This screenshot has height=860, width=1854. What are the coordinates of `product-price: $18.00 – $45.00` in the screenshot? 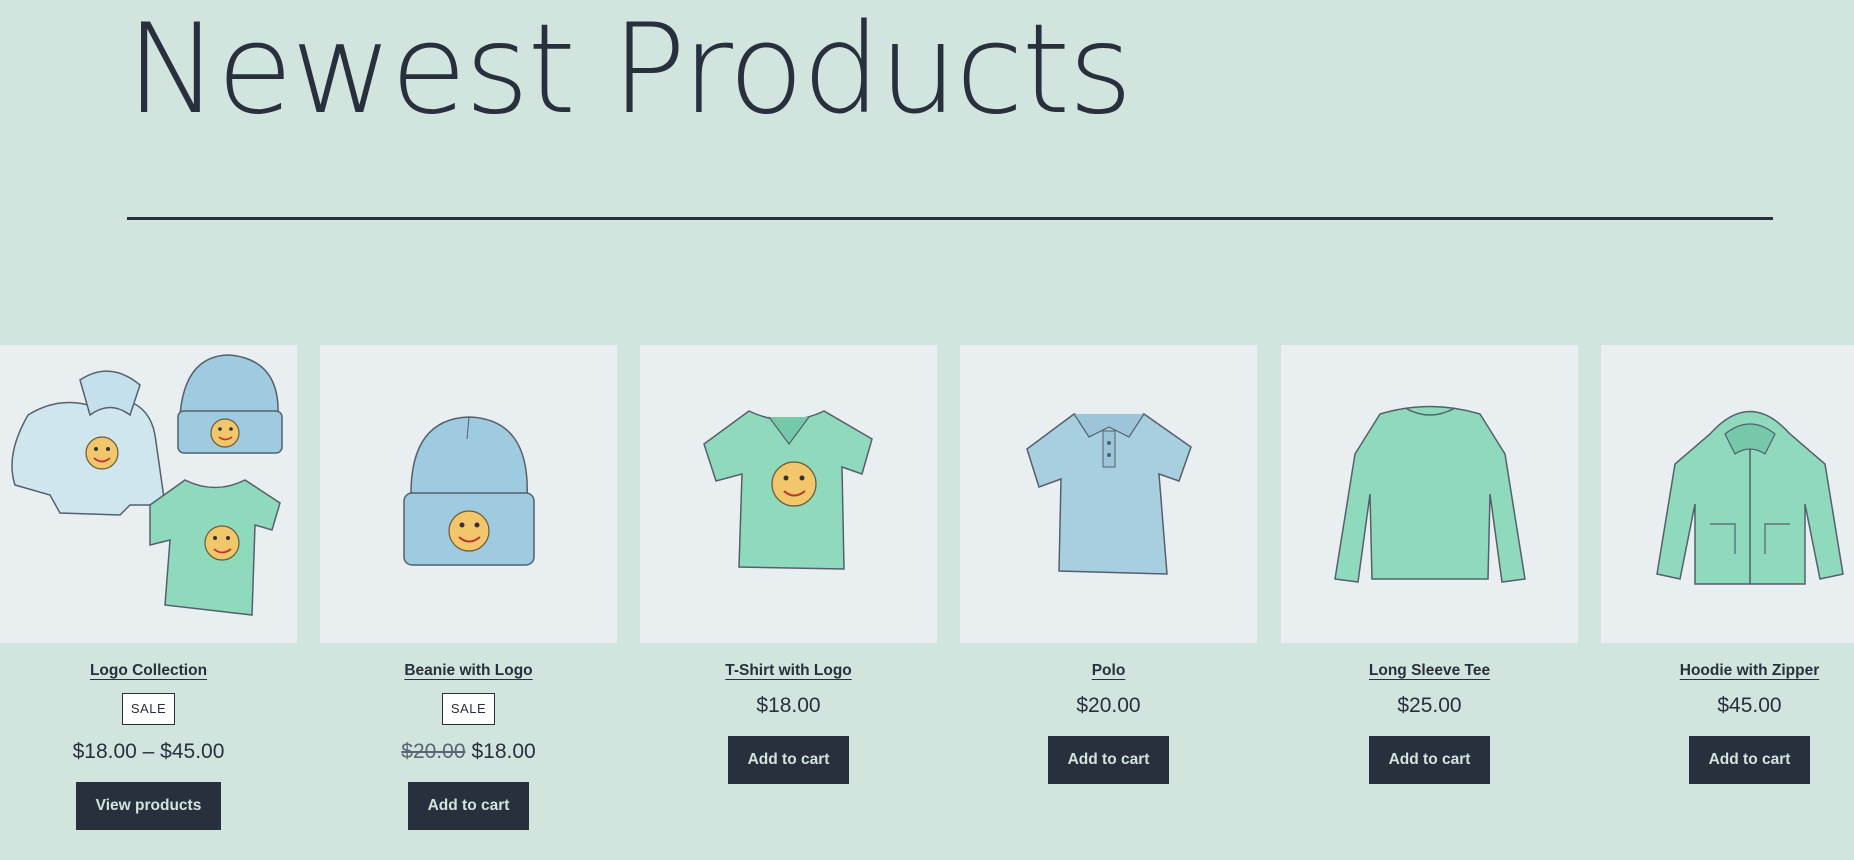 It's located at (148, 751).